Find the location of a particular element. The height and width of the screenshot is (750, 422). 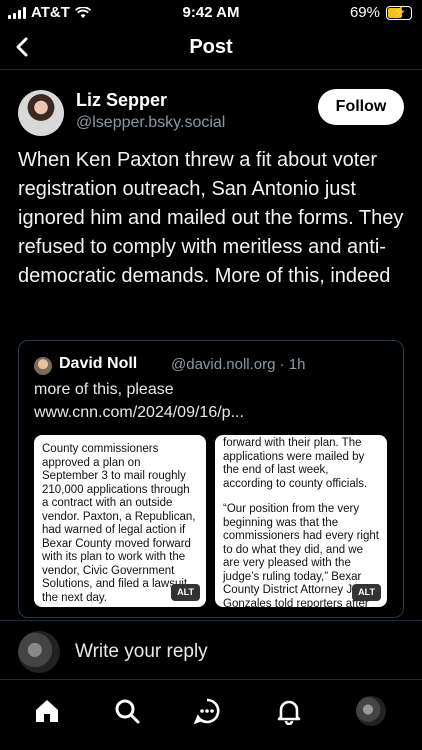

chat-icon is located at coordinates (207, 711).